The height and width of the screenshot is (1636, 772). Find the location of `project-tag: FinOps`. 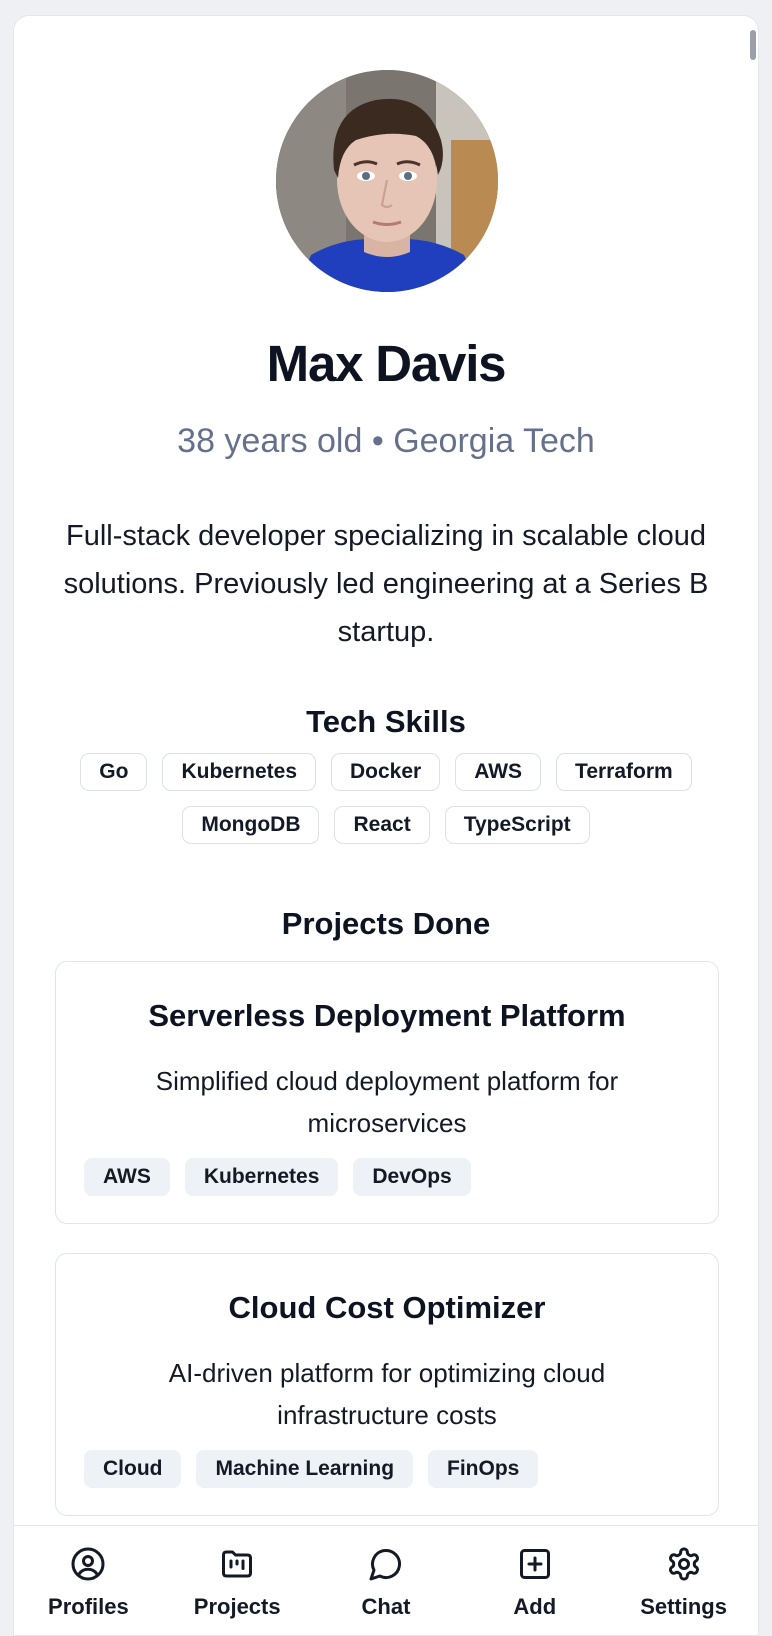

project-tag: FinOps is located at coordinates (483, 1469).